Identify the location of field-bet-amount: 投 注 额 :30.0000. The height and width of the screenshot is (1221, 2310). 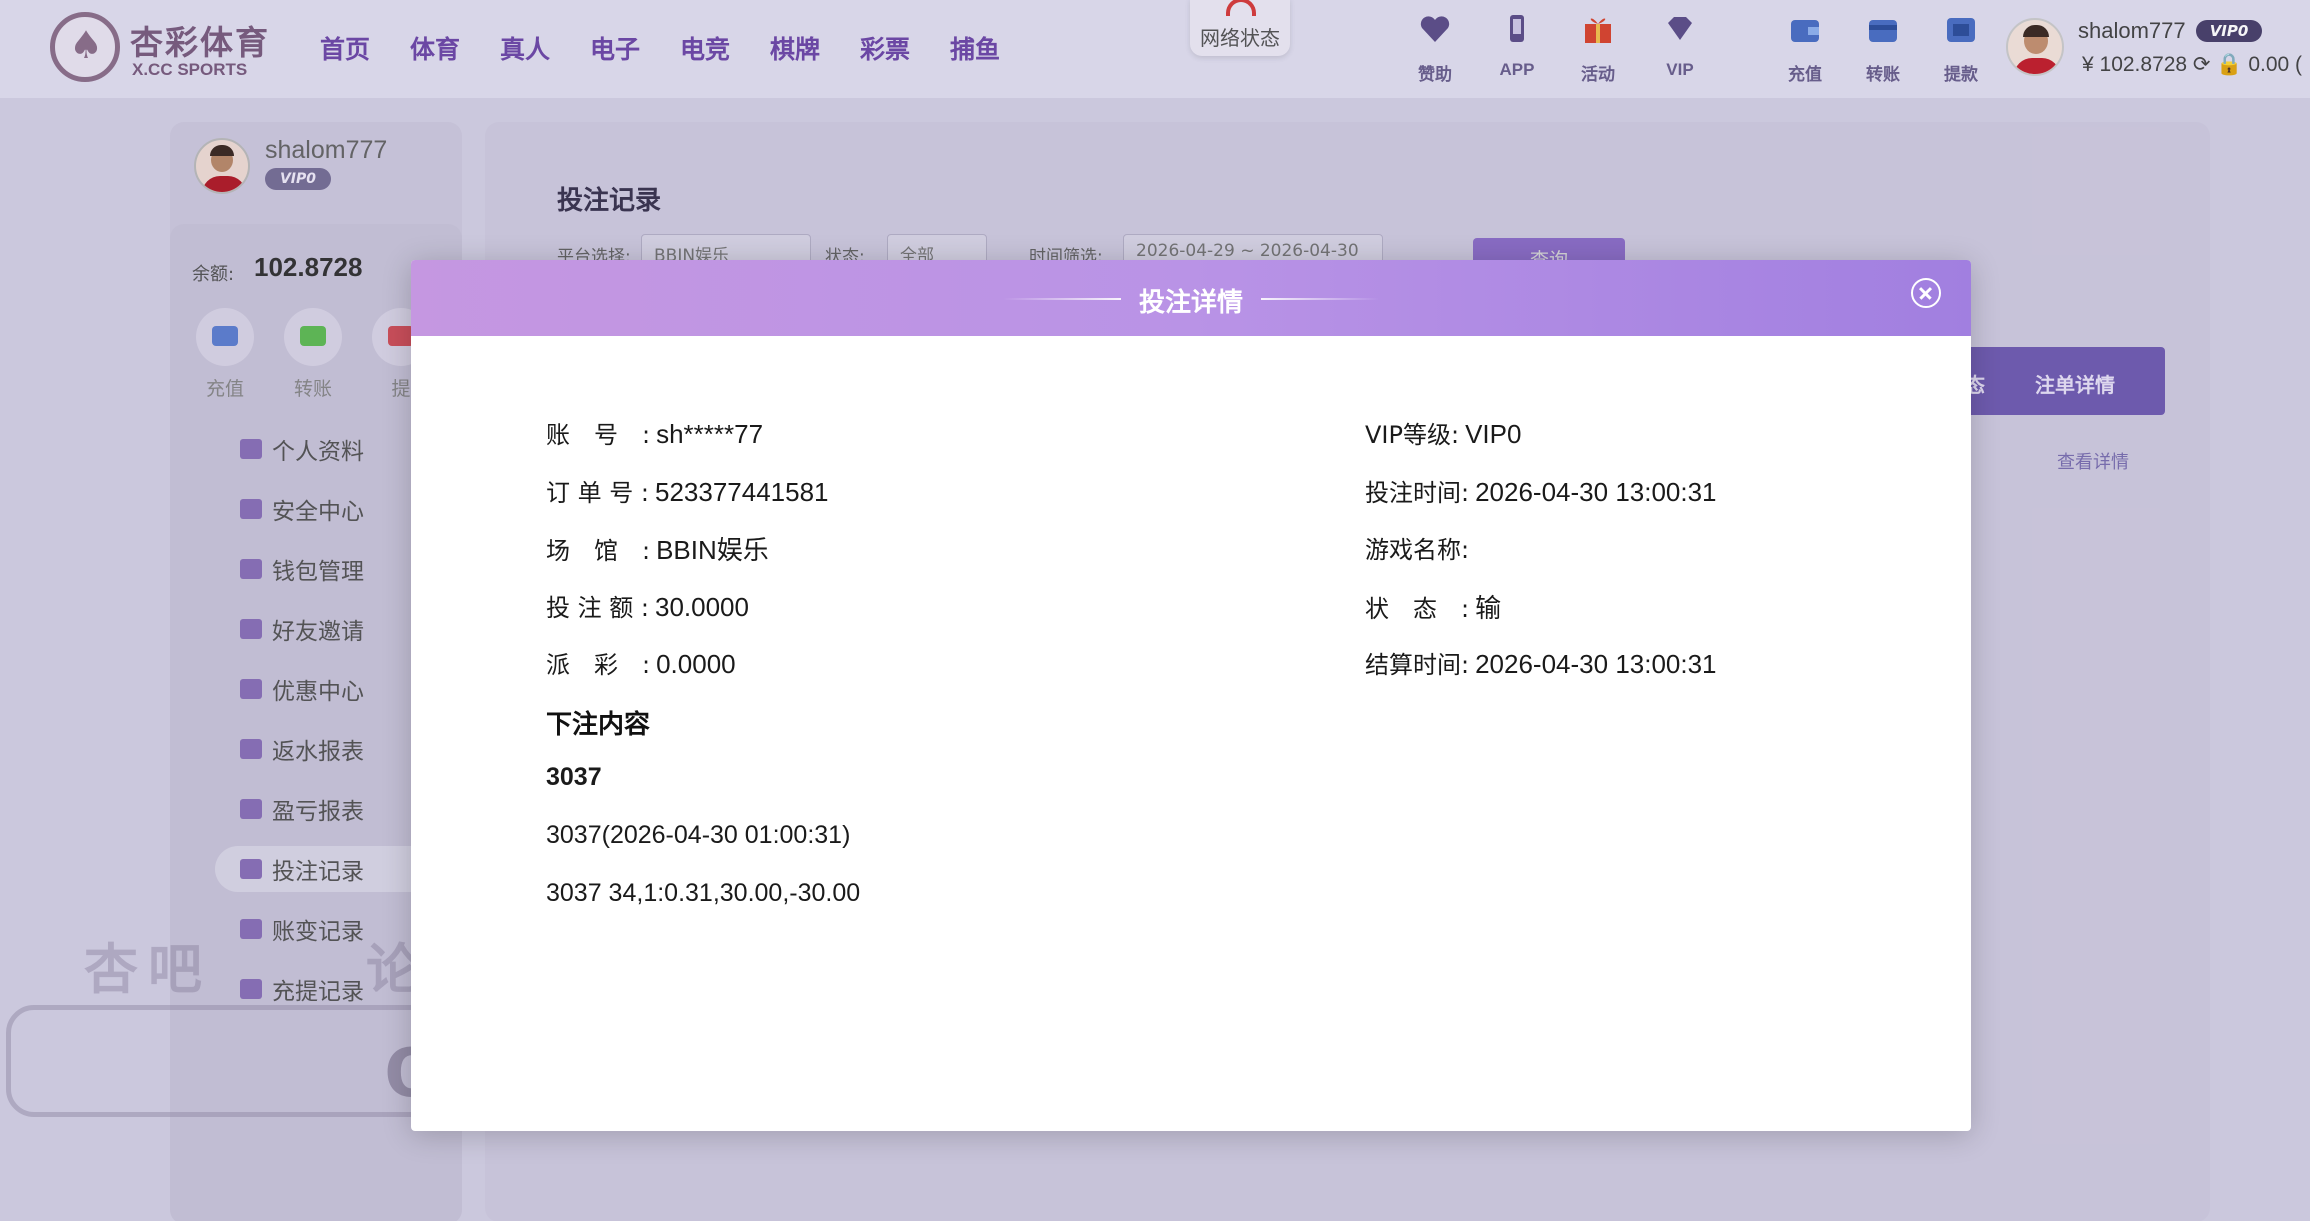
(647, 605).